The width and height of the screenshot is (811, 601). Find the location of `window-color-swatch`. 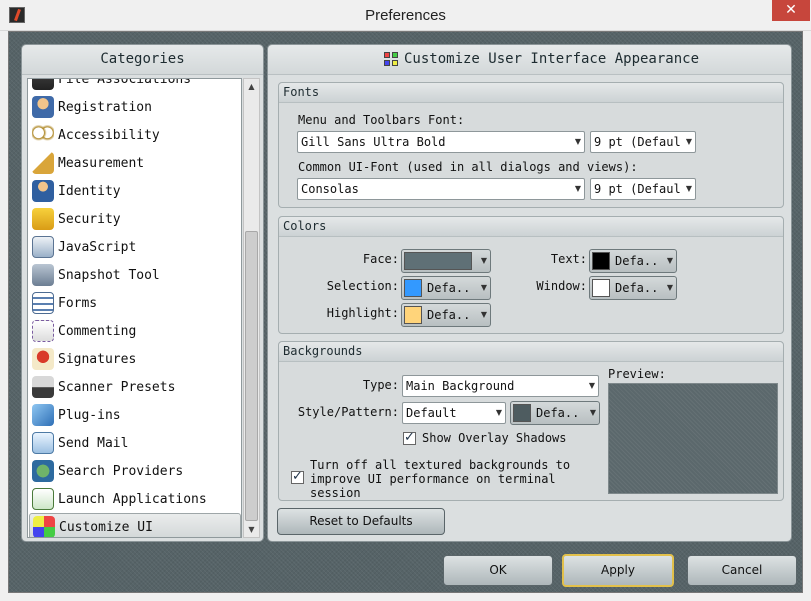

window-color-swatch is located at coordinates (601, 288).